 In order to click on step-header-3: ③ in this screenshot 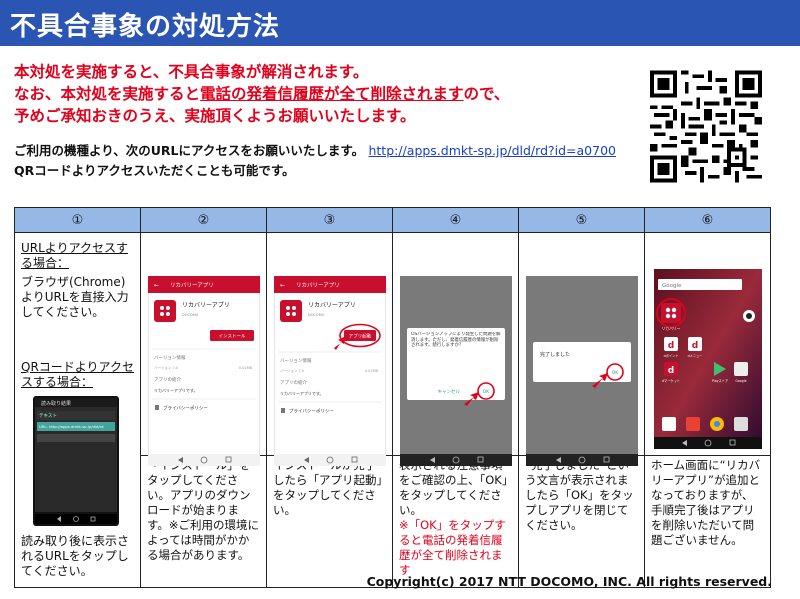, I will do `click(329, 220)`.